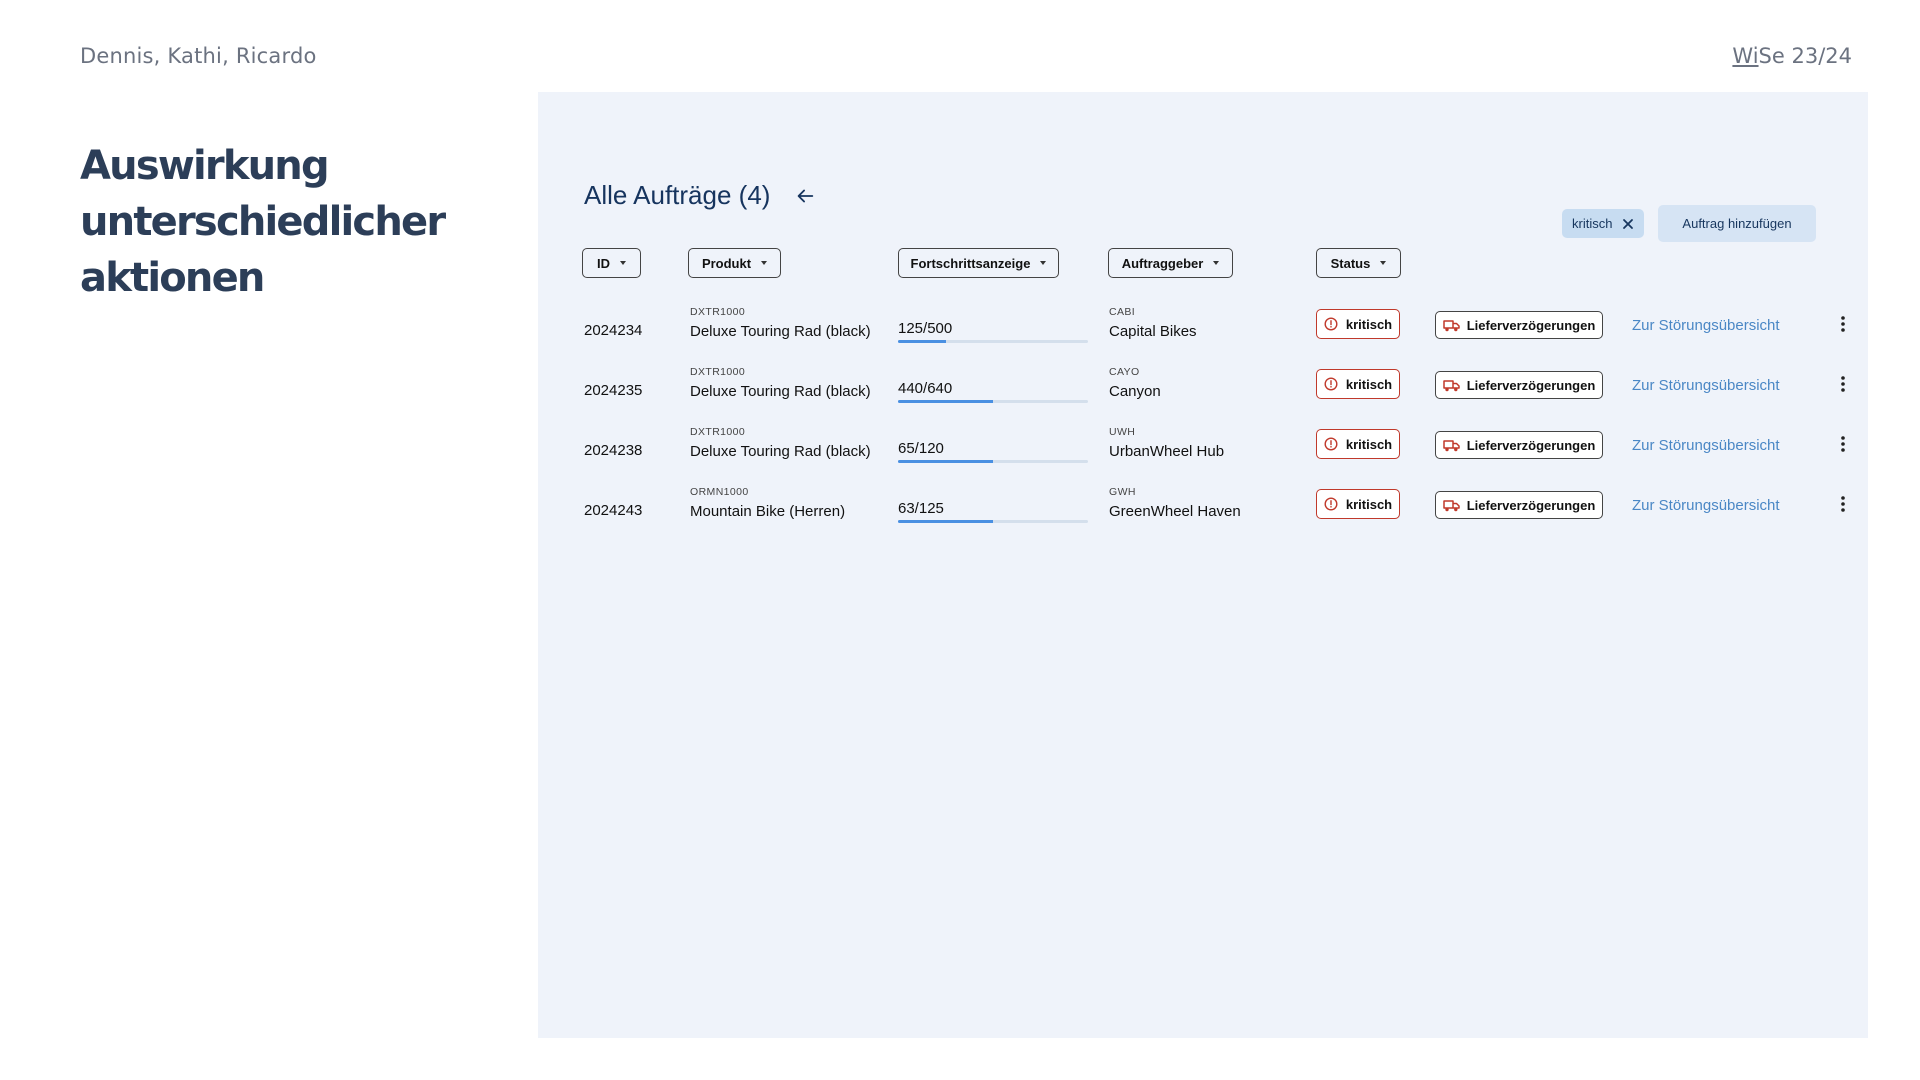  What do you see at coordinates (1162, 263) in the screenshot?
I see `filter-auftraggeber-label: Auftraggeber` at bounding box center [1162, 263].